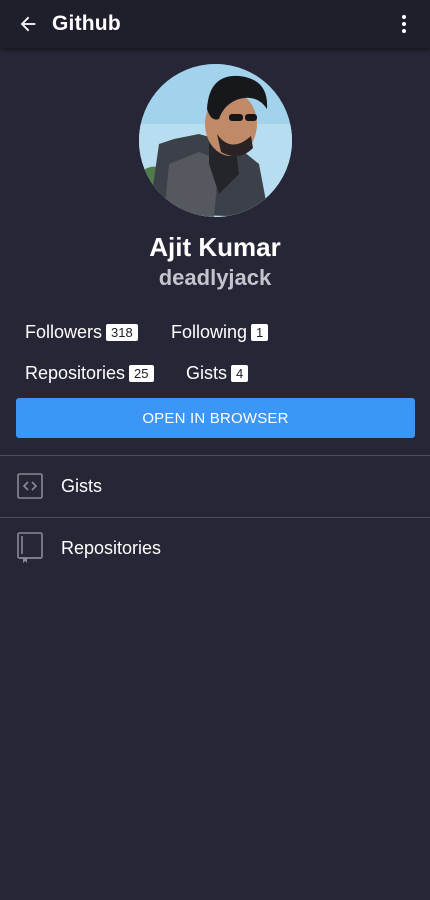  Describe the element at coordinates (215, 418) in the screenshot. I see `open-in-browser-button: OPEN IN BROWSER` at that location.